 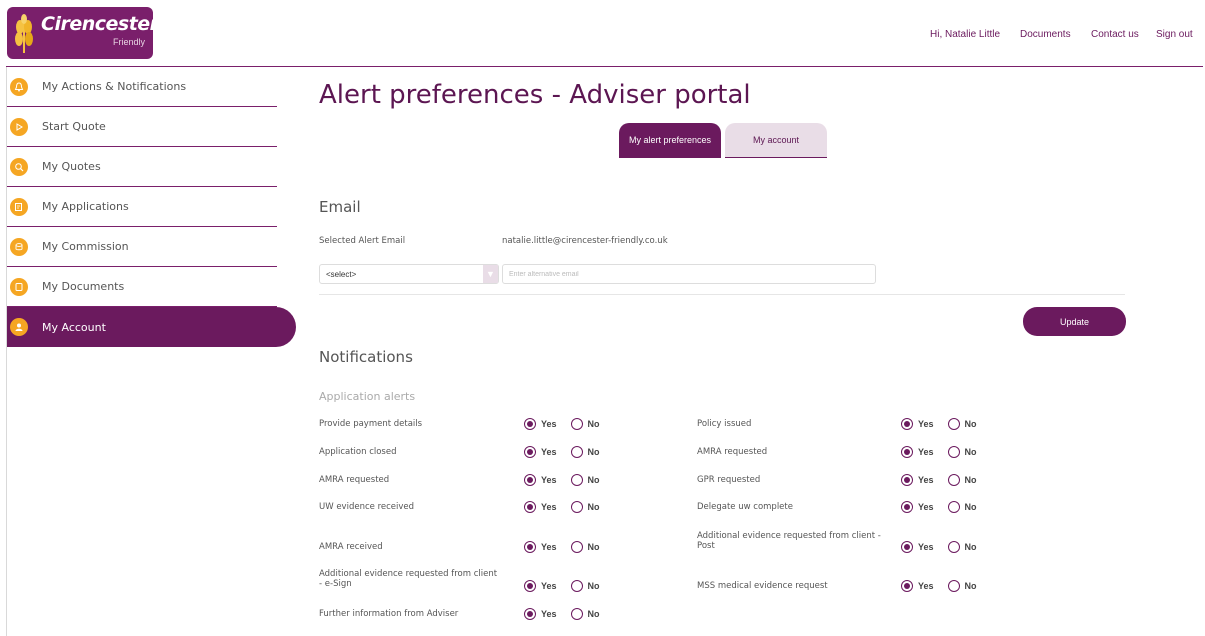 What do you see at coordinates (24, 33) in the screenshot?
I see `wheat-icon` at bounding box center [24, 33].